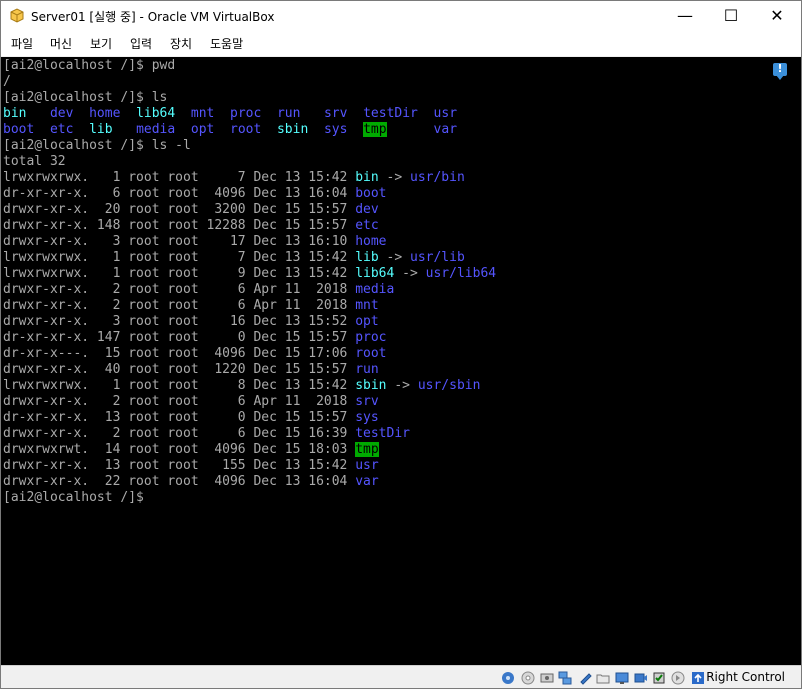  I want to click on status-bar: Right Control, so click(401, 676).